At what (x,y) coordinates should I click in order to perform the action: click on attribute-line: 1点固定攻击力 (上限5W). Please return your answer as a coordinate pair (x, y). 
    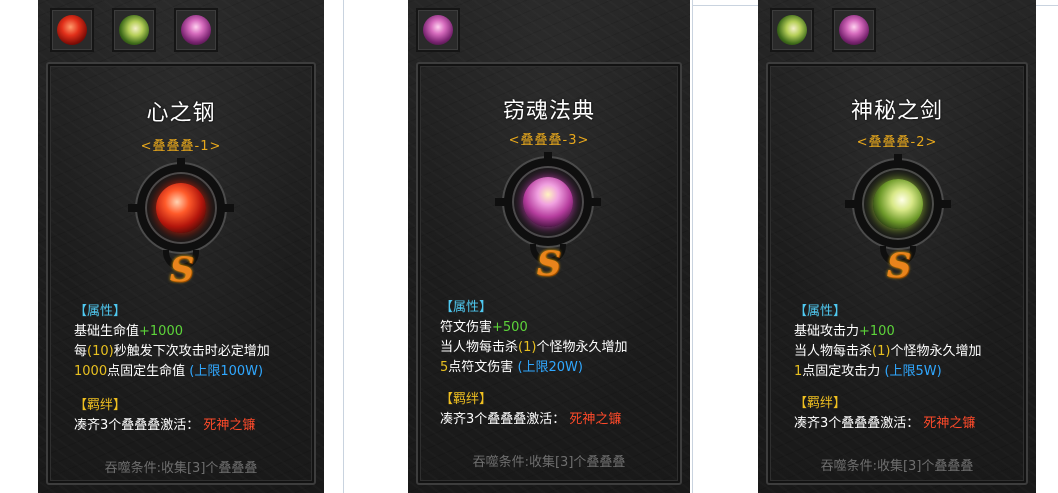
    Looking at the image, I should click on (868, 371).